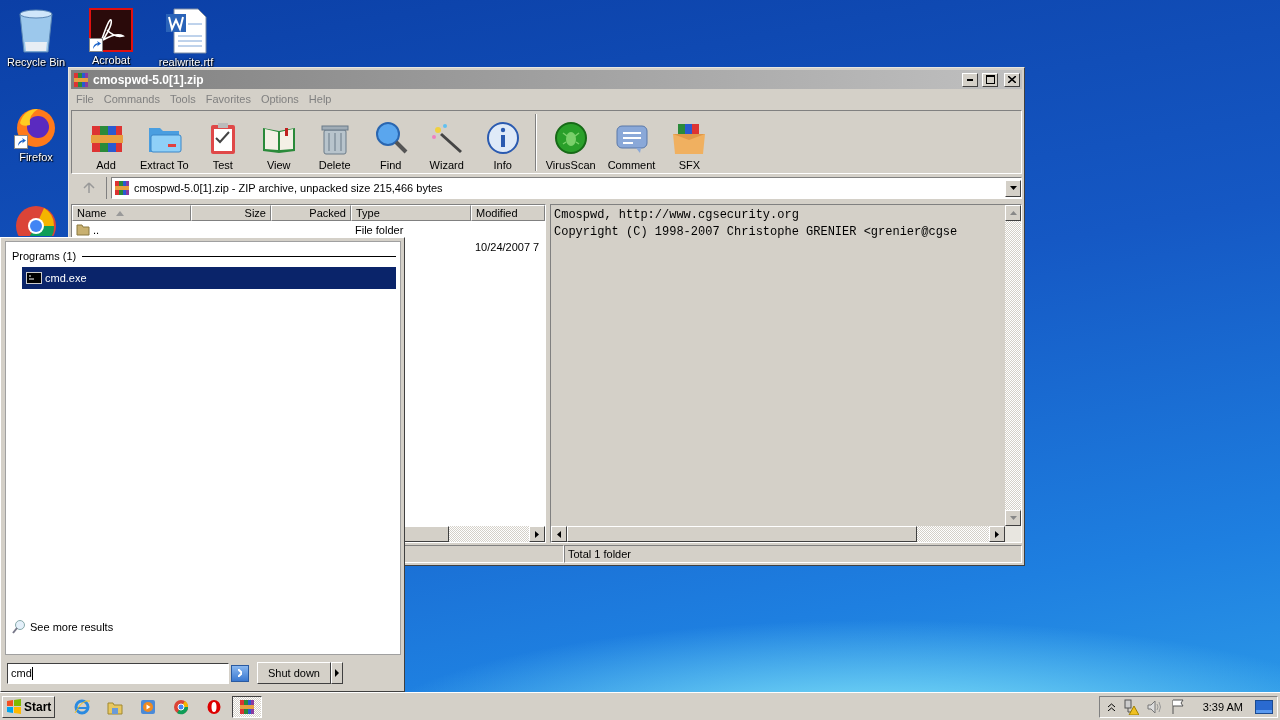  What do you see at coordinates (390, 145) in the screenshot?
I see `toolbar-button: Find` at bounding box center [390, 145].